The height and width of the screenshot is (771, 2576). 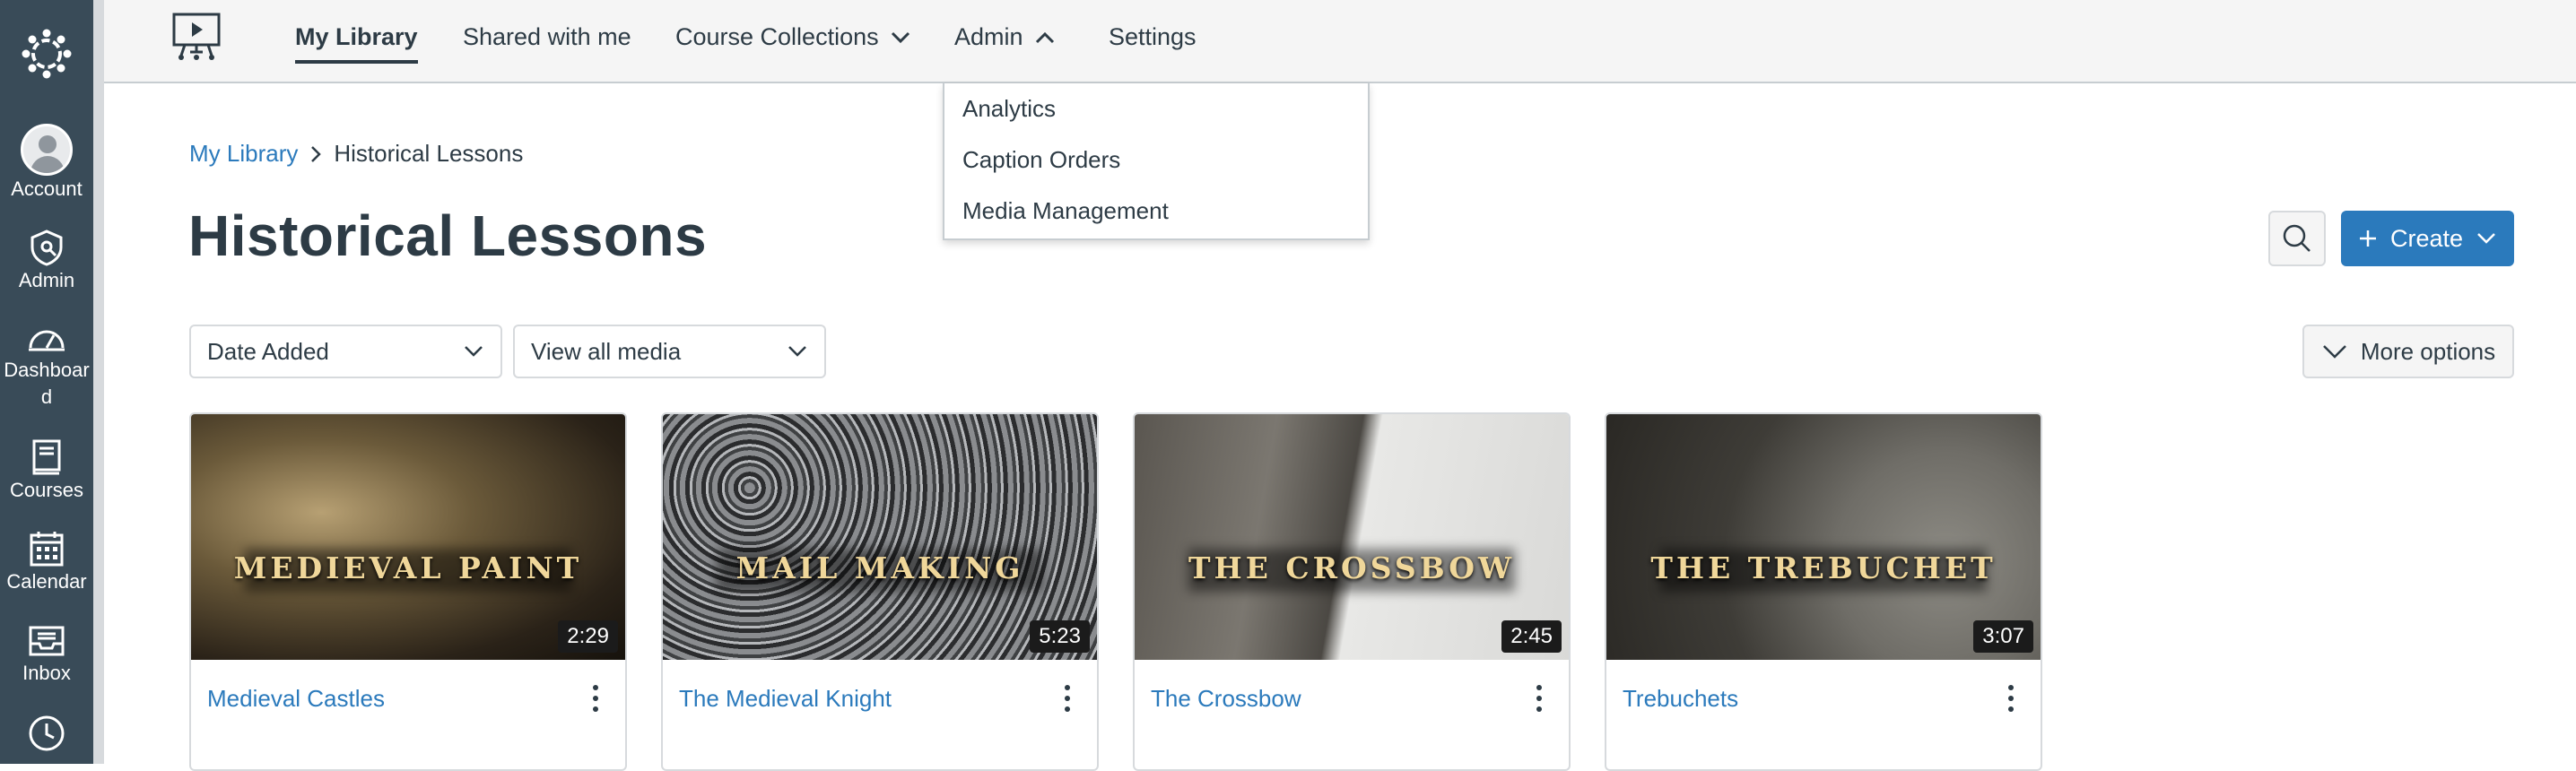 What do you see at coordinates (606, 351) in the screenshot?
I see `media-filter-value: View all media` at bounding box center [606, 351].